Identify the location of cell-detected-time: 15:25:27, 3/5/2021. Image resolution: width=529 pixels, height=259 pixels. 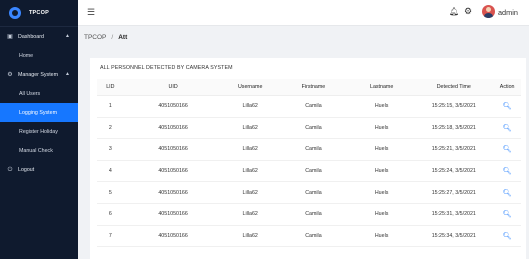
(453, 192).